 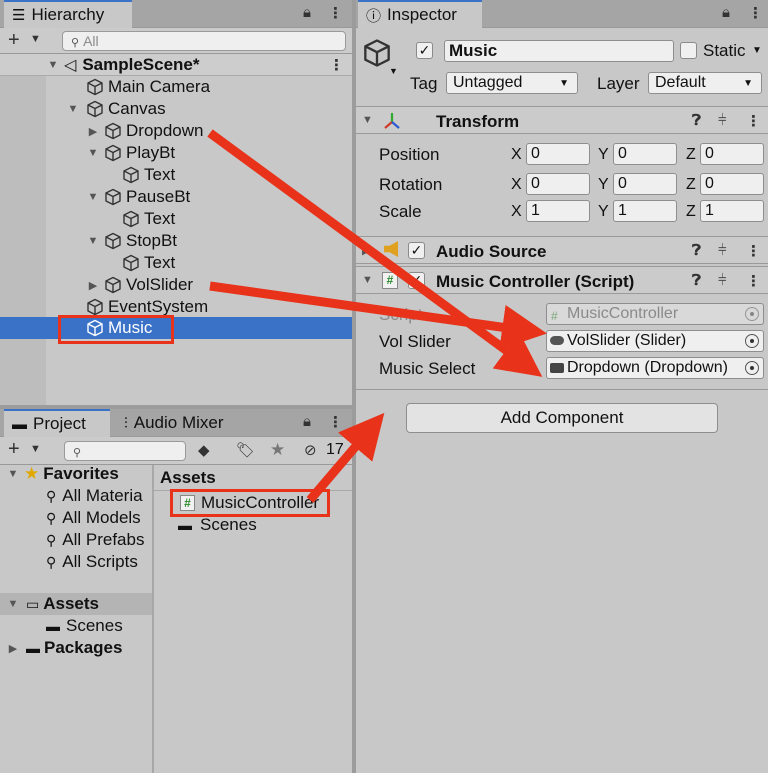 I want to click on object-name-field: Music, so click(x=559, y=51).